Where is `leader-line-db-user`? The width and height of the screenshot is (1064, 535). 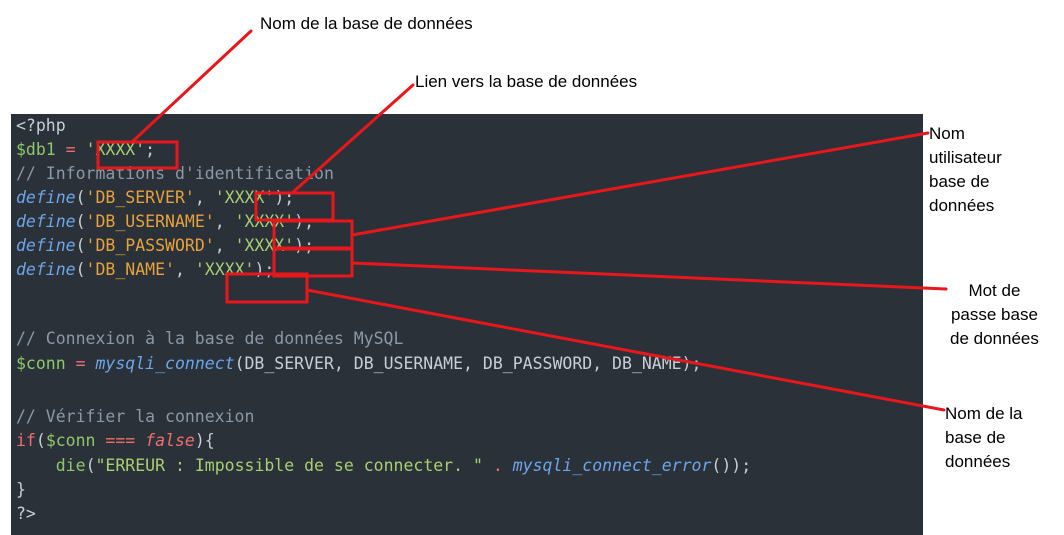
leader-line-db-user is located at coordinates (640, 184).